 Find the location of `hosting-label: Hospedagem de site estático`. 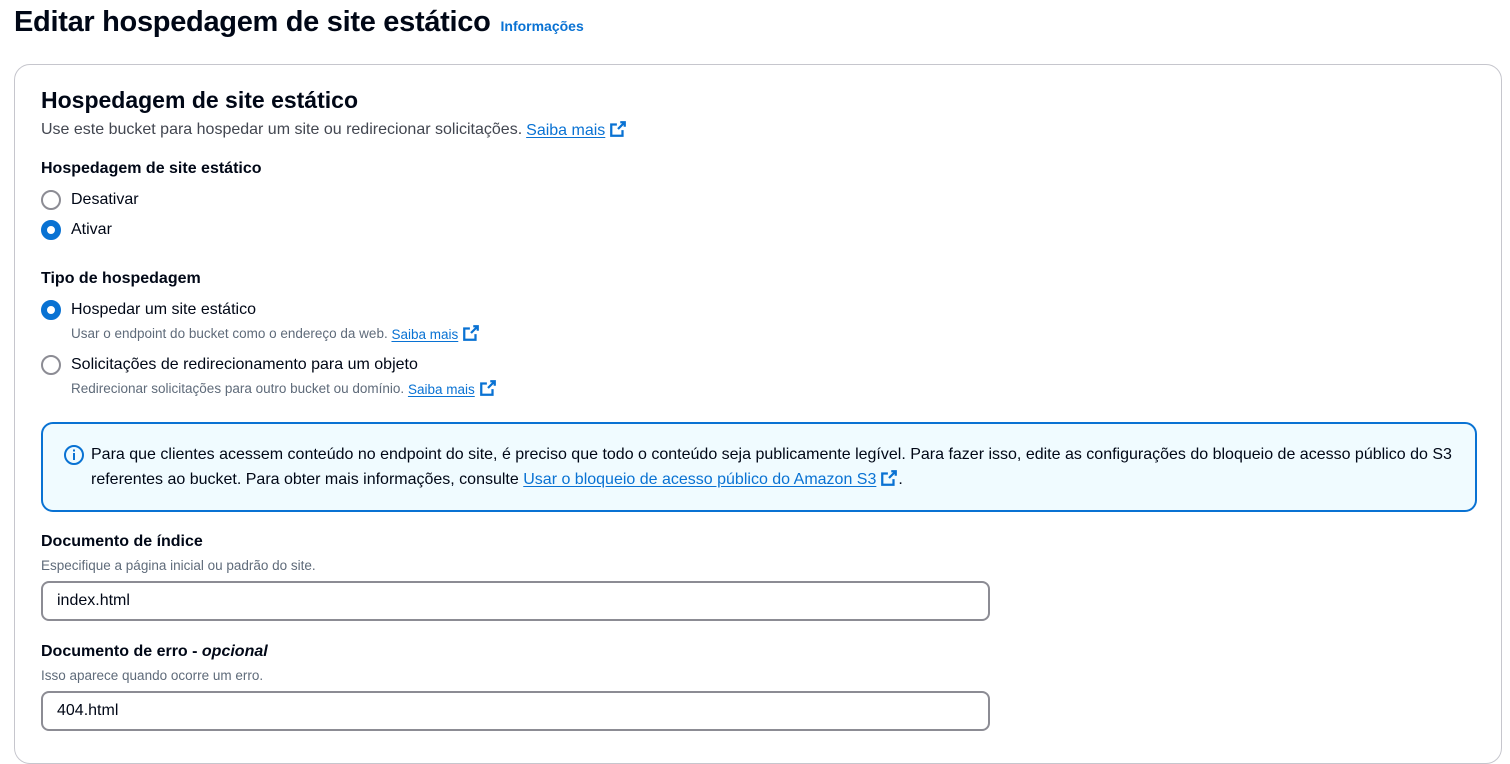

hosting-label: Hospedagem de site estático is located at coordinates (151, 168).